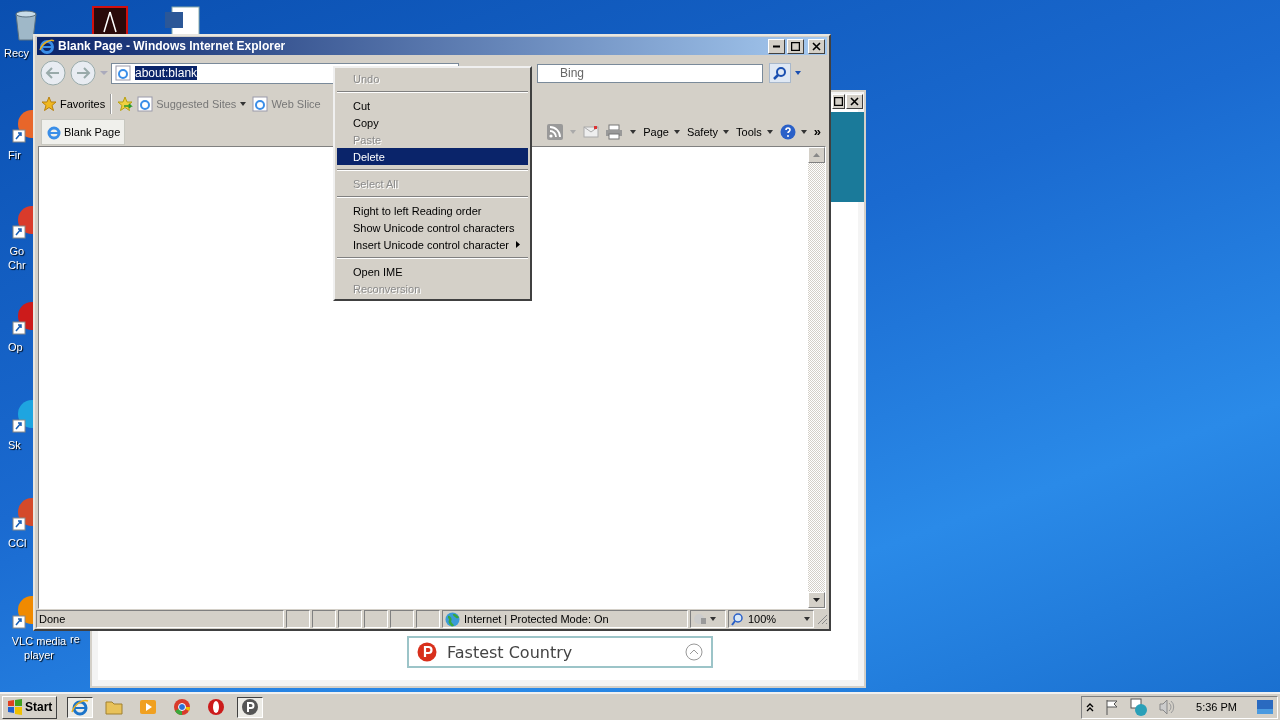 This screenshot has height=720, width=1280. What do you see at coordinates (83, 132) in the screenshot?
I see `browser-tab: Blank Page` at bounding box center [83, 132].